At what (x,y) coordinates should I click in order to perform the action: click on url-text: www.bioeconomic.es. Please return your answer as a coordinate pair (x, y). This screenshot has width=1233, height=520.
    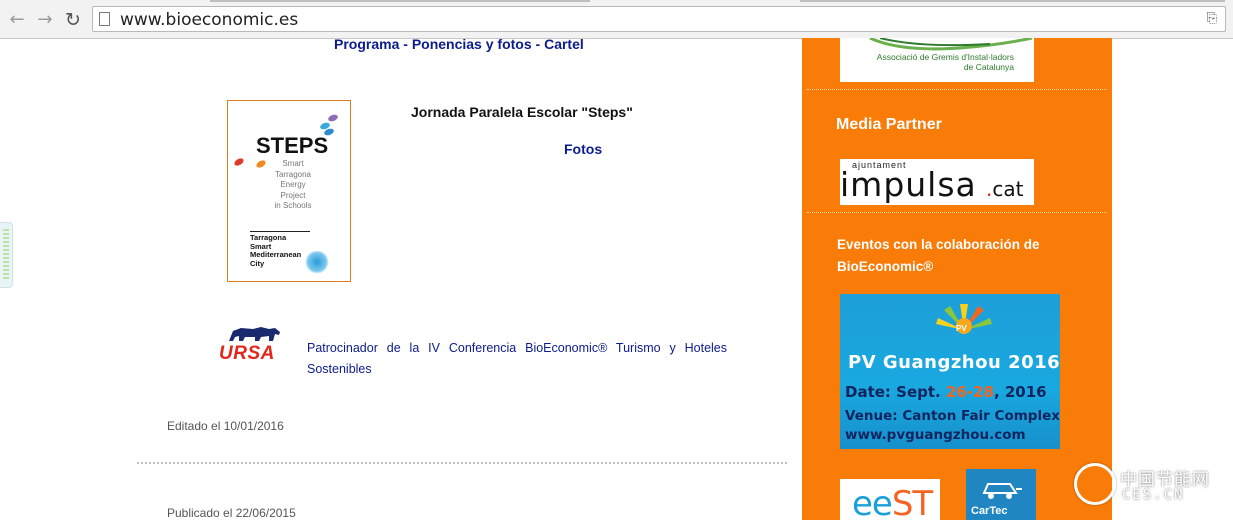
    Looking at the image, I should click on (209, 20).